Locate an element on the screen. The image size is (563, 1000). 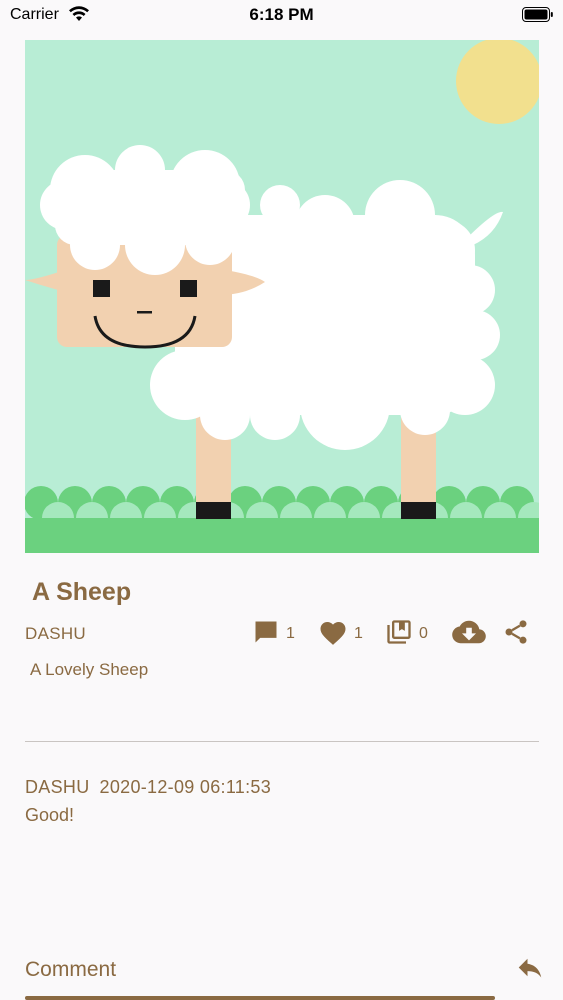
divider is located at coordinates (282, 741).